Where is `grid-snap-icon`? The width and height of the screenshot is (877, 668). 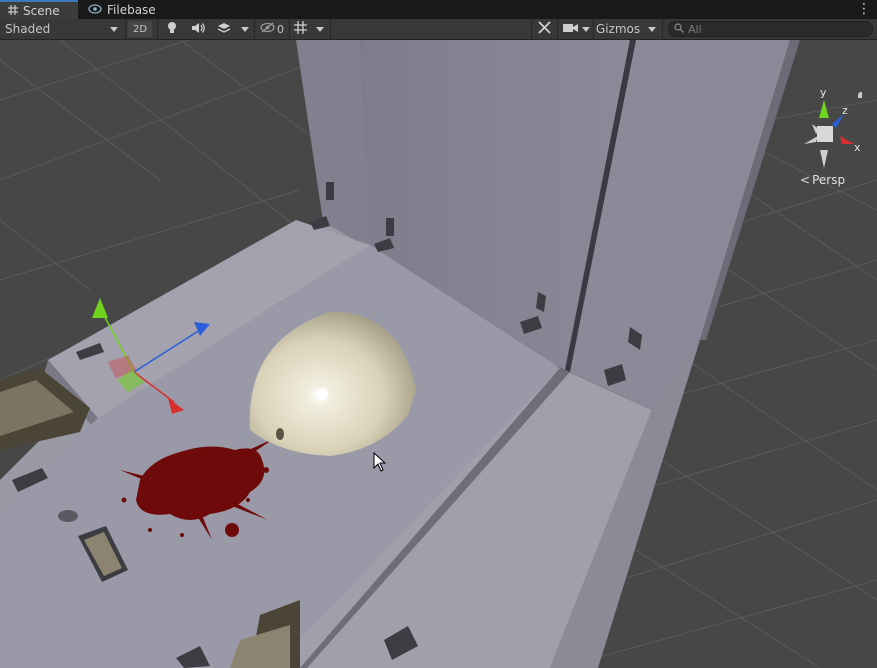
grid-snap-icon is located at coordinates (300, 29).